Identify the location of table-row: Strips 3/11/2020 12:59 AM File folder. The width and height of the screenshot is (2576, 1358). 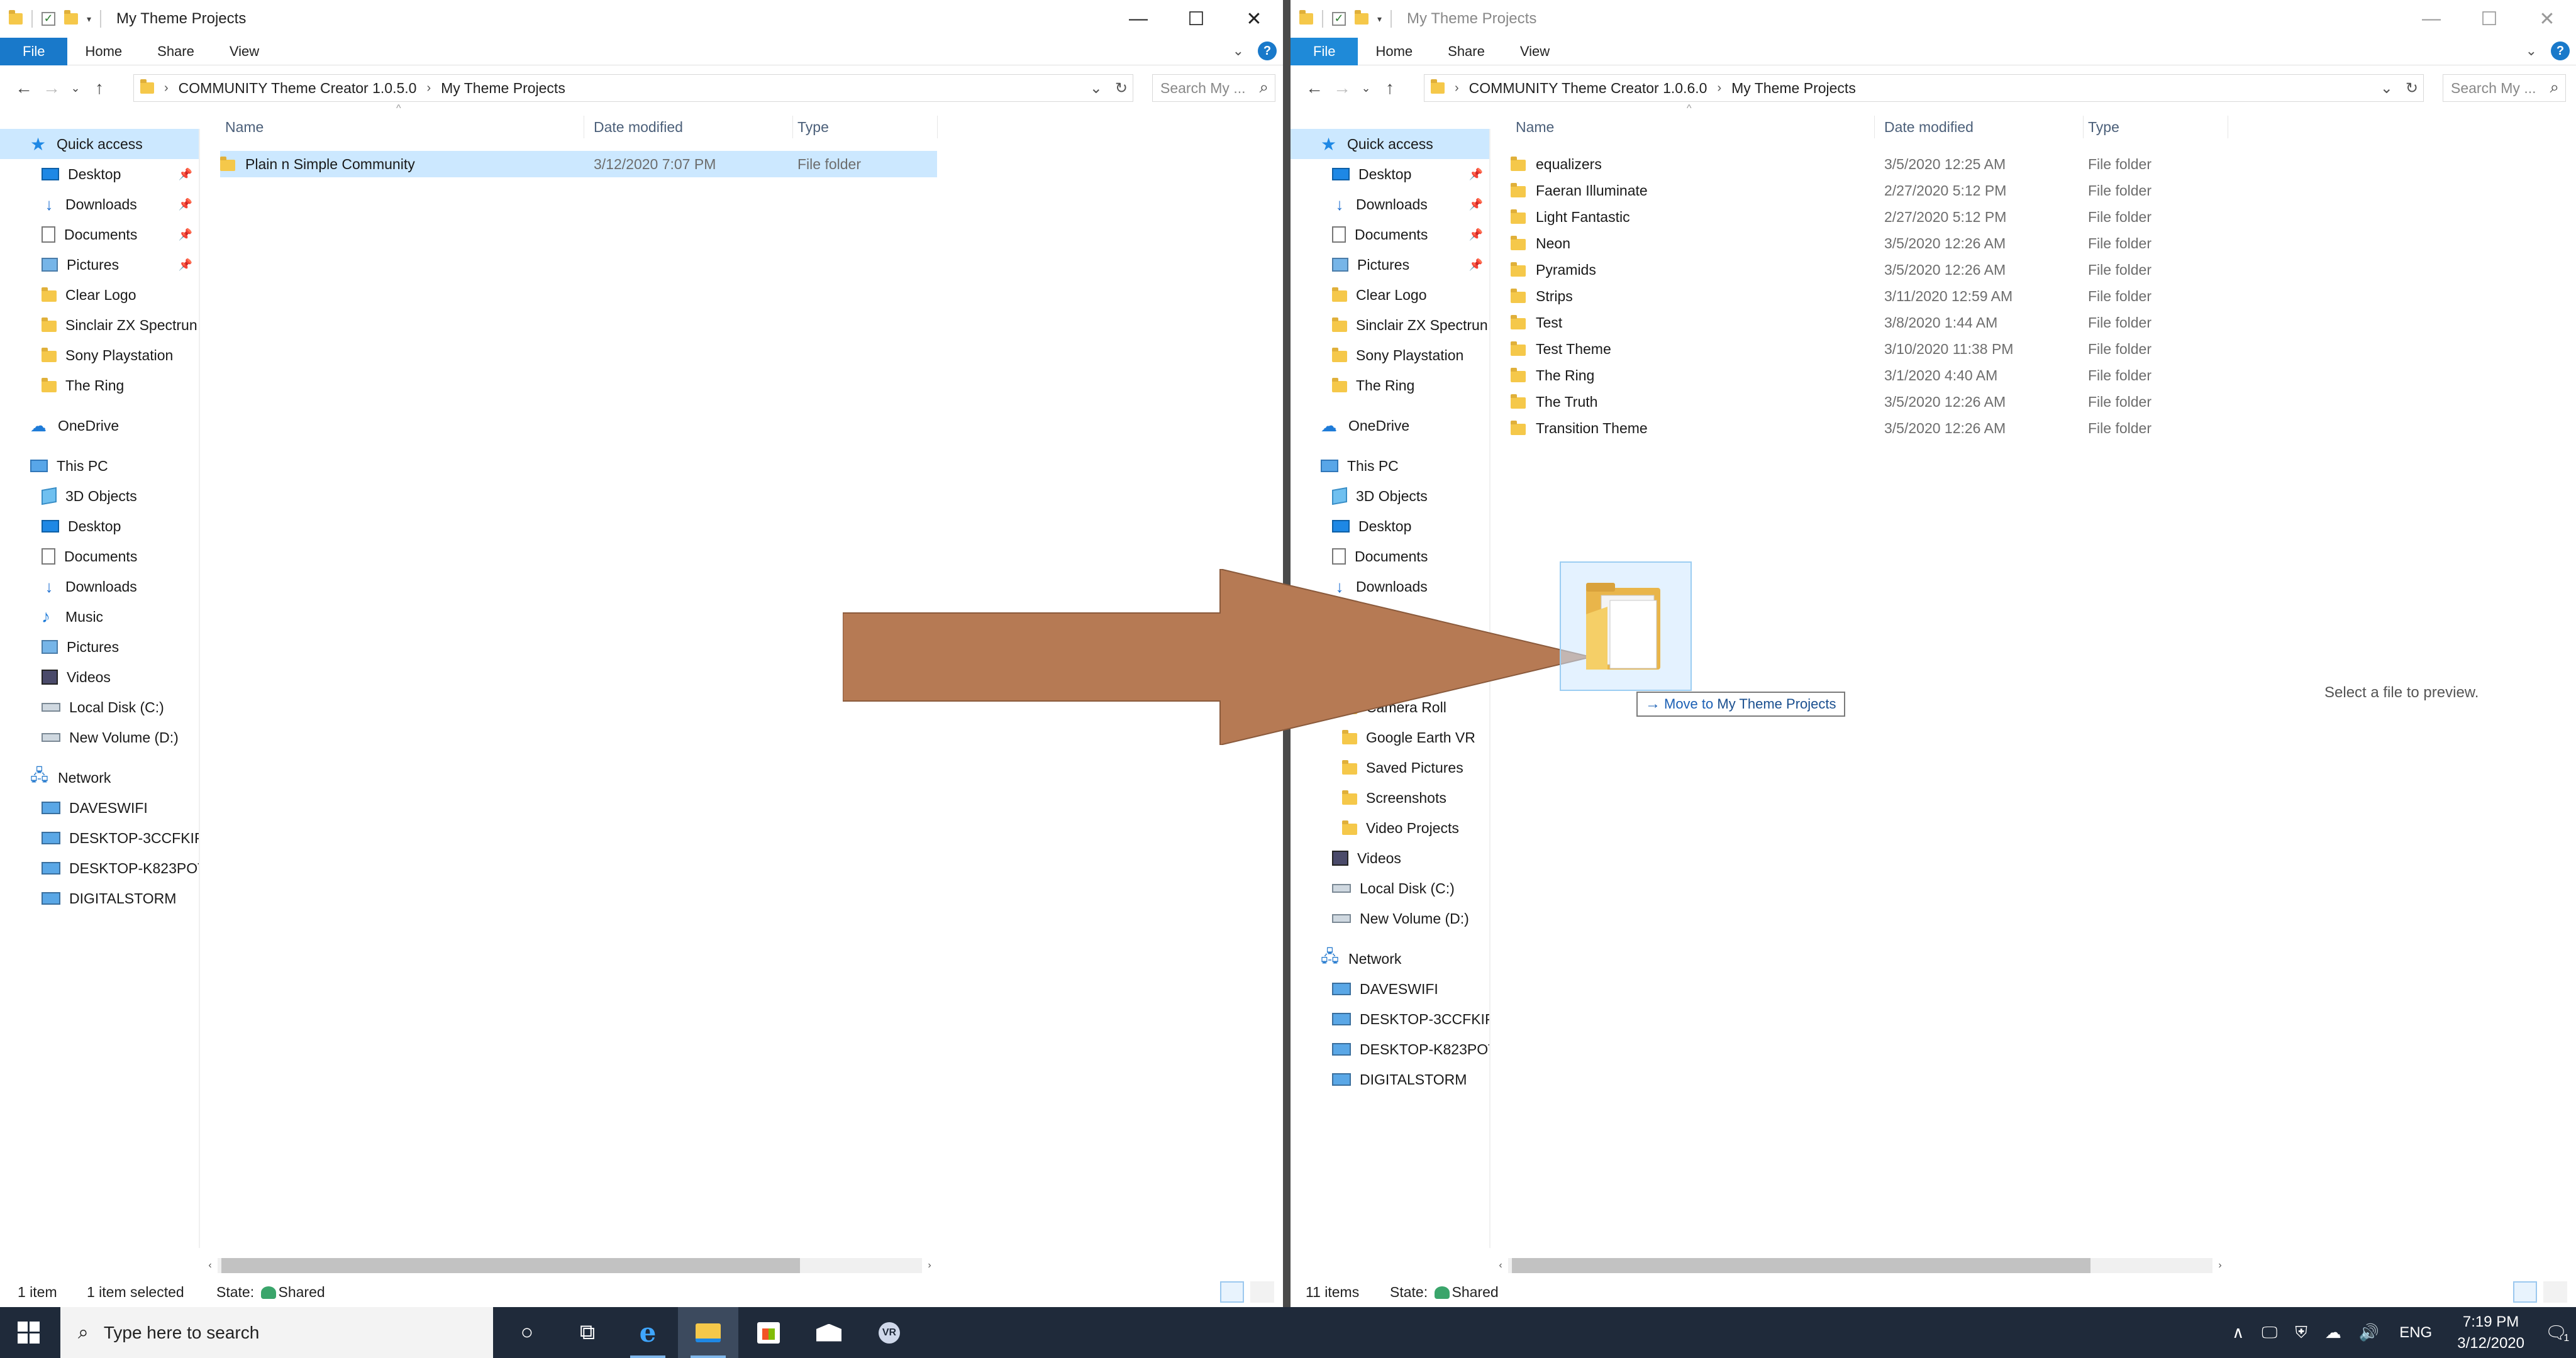
(1869, 296).